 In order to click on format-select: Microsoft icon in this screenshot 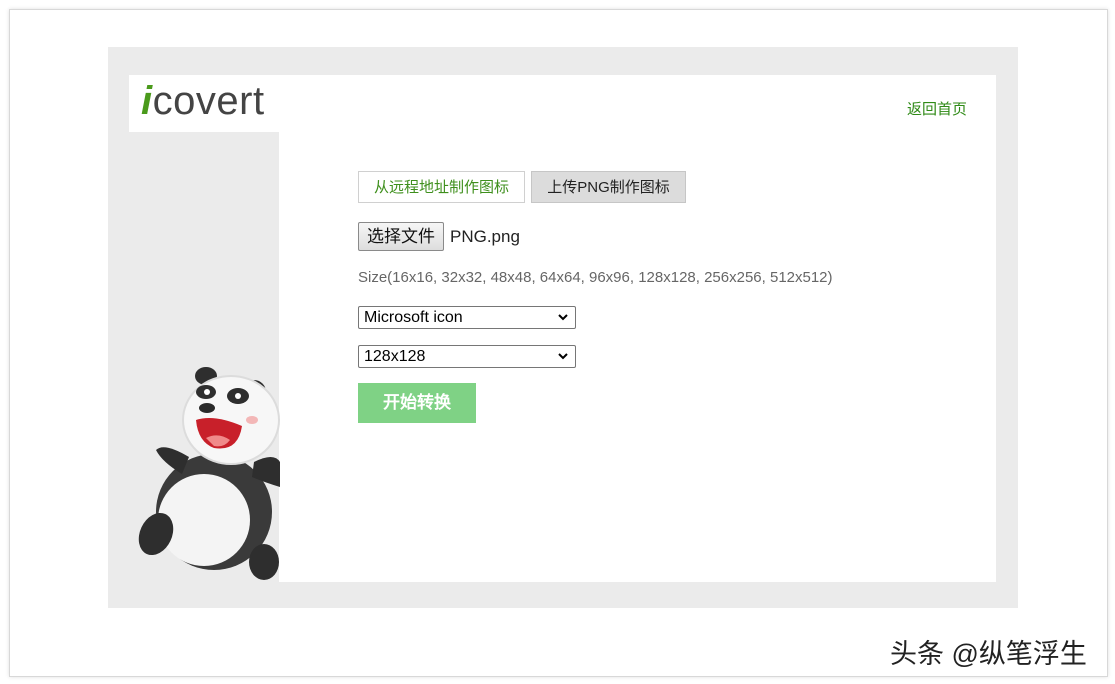, I will do `click(467, 317)`.